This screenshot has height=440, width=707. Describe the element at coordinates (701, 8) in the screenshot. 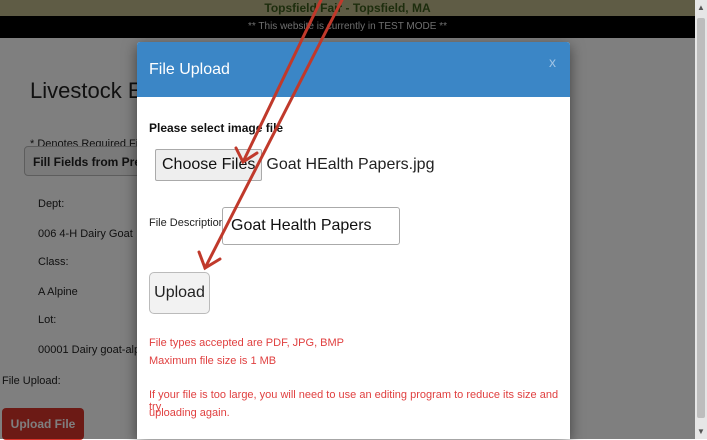

I see `scroll-up-icon: ▲` at that location.